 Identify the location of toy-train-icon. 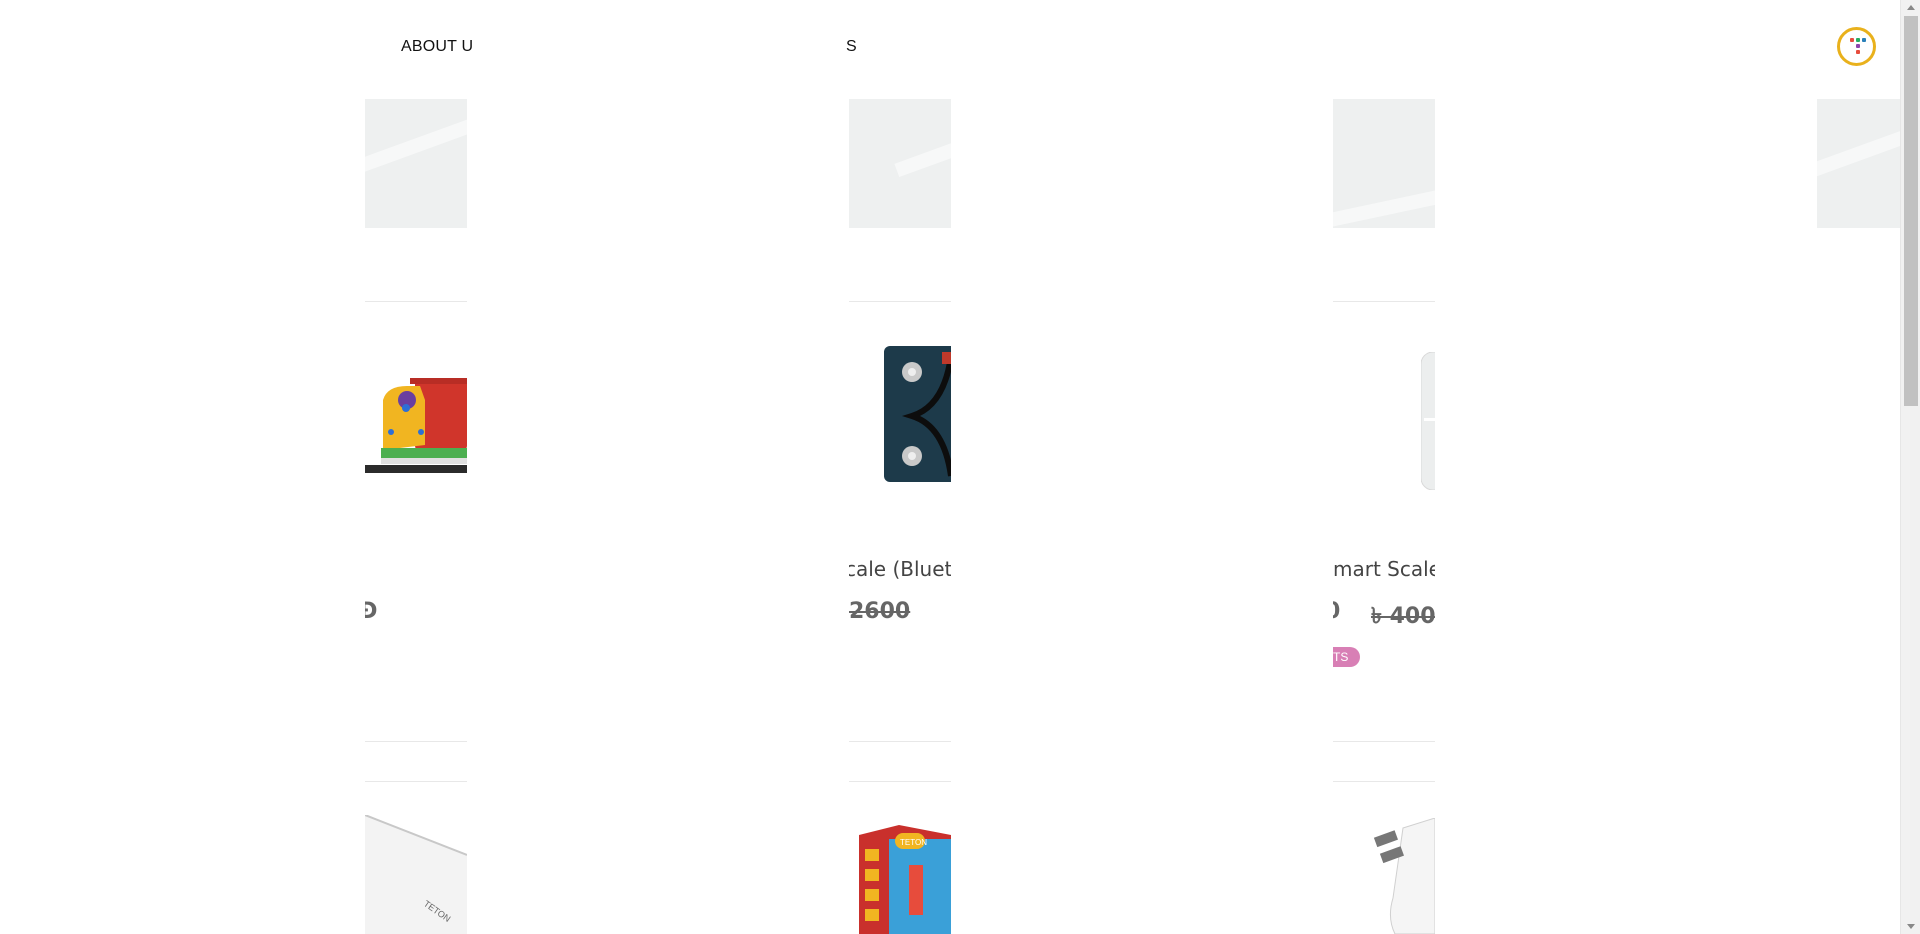
(416, 425).